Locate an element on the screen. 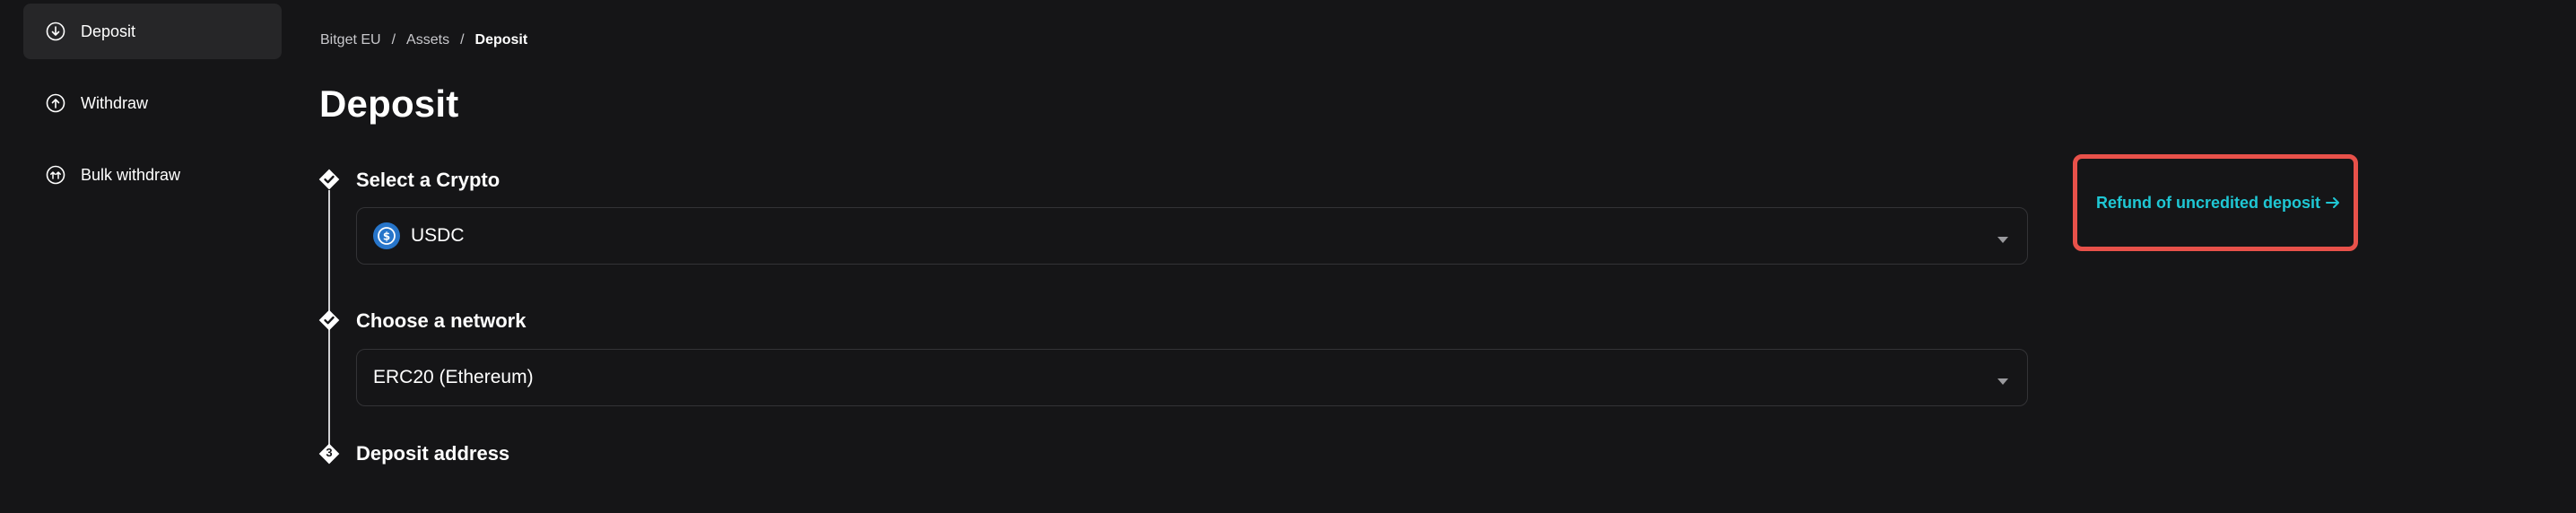 The width and height of the screenshot is (2576, 513). sidebar-item-label: Deposit is located at coordinates (108, 31).